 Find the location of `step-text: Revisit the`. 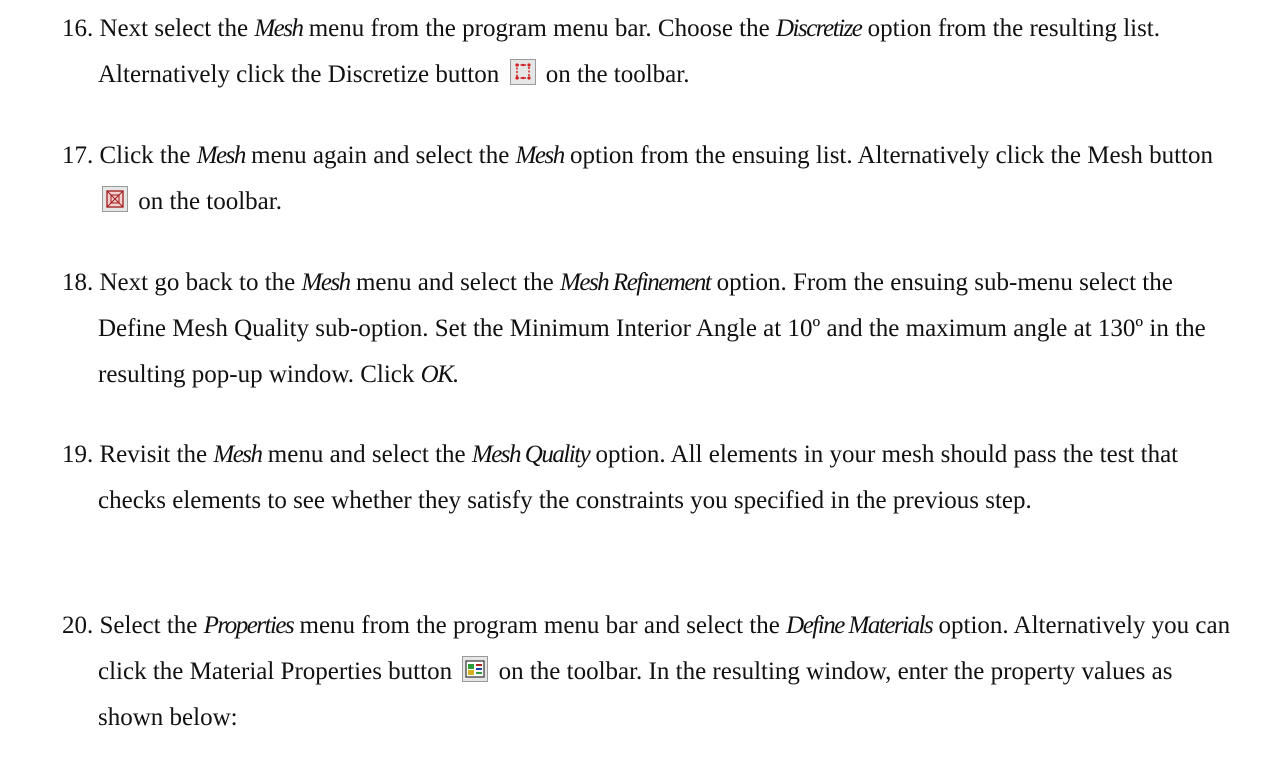

step-text: Revisit the is located at coordinates (156, 454).